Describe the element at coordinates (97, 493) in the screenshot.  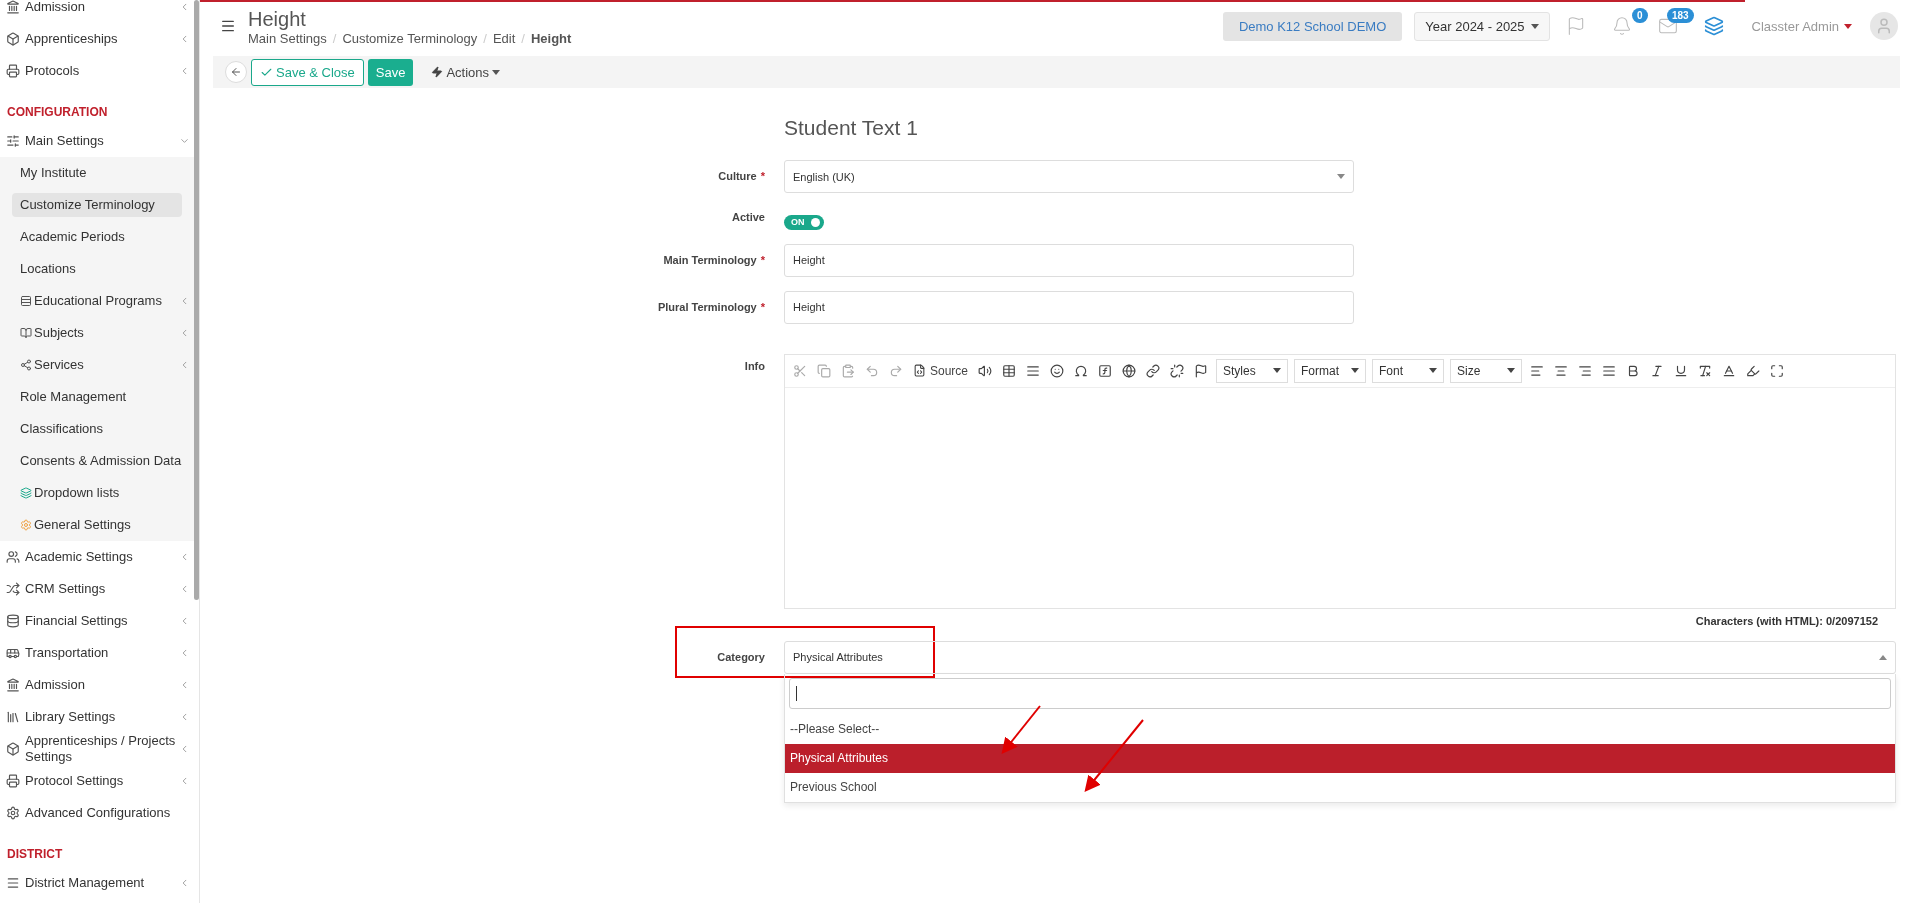
I see `submenu-item: Dropdown lists` at that location.